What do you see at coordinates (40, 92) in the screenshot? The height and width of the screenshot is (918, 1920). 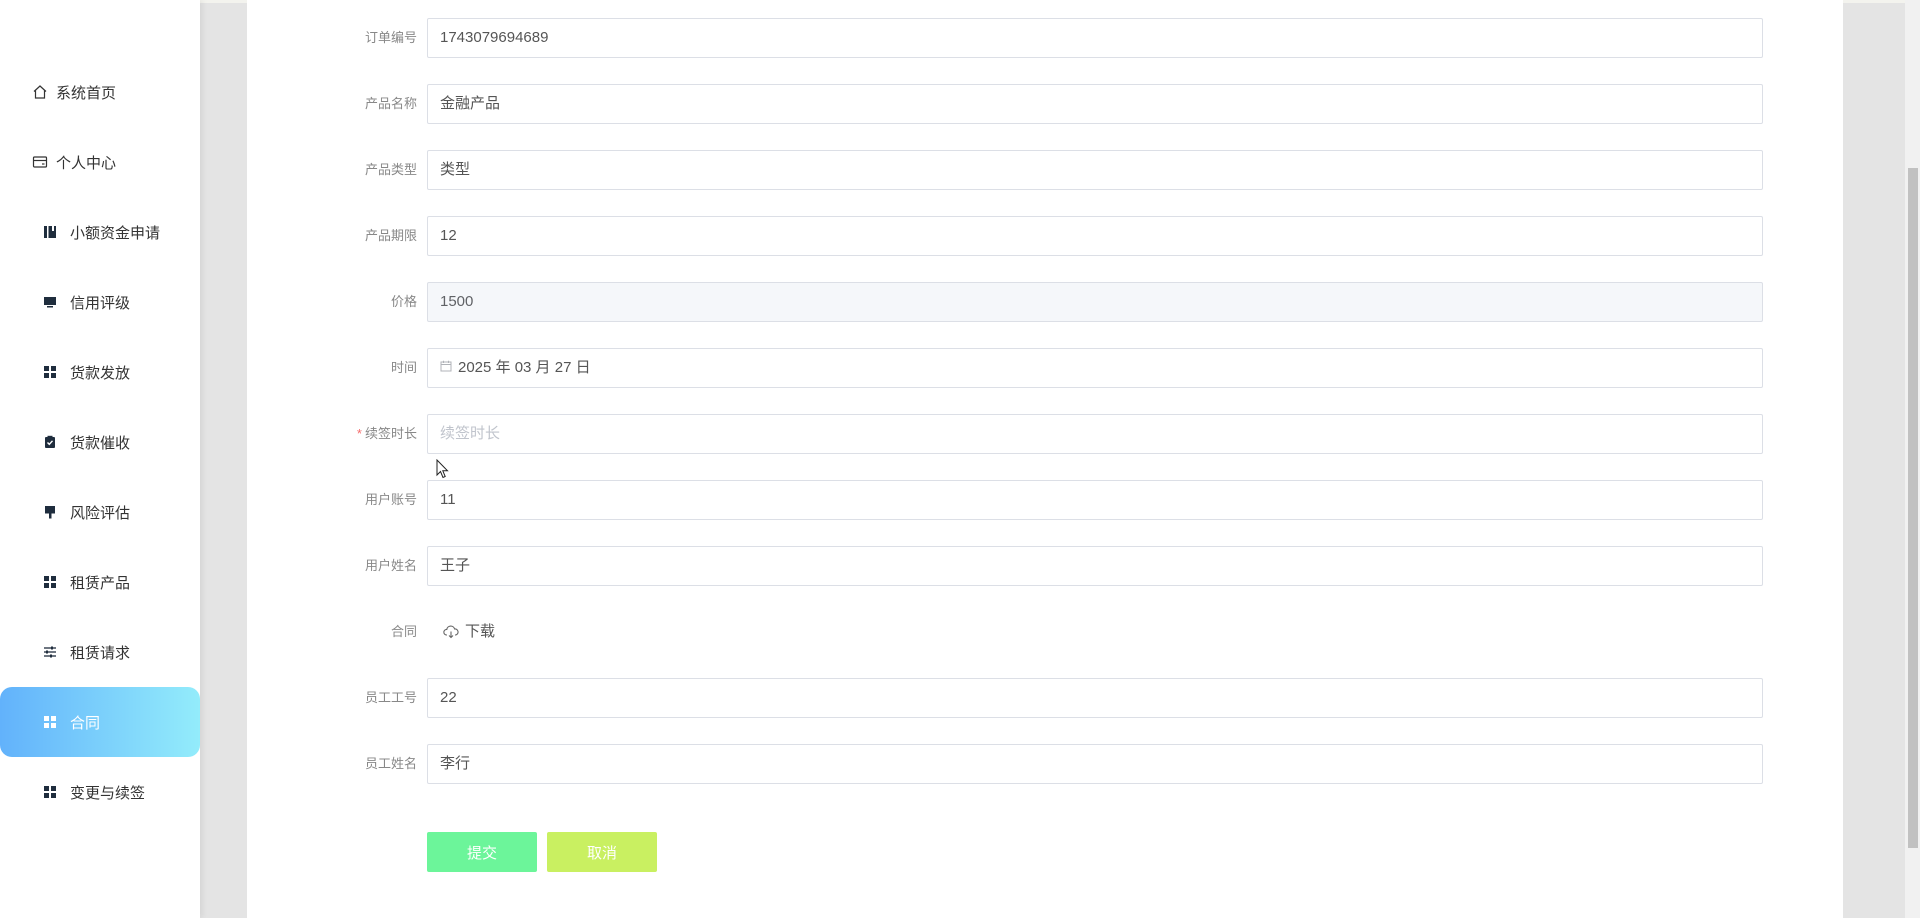 I see `home-icon` at bounding box center [40, 92].